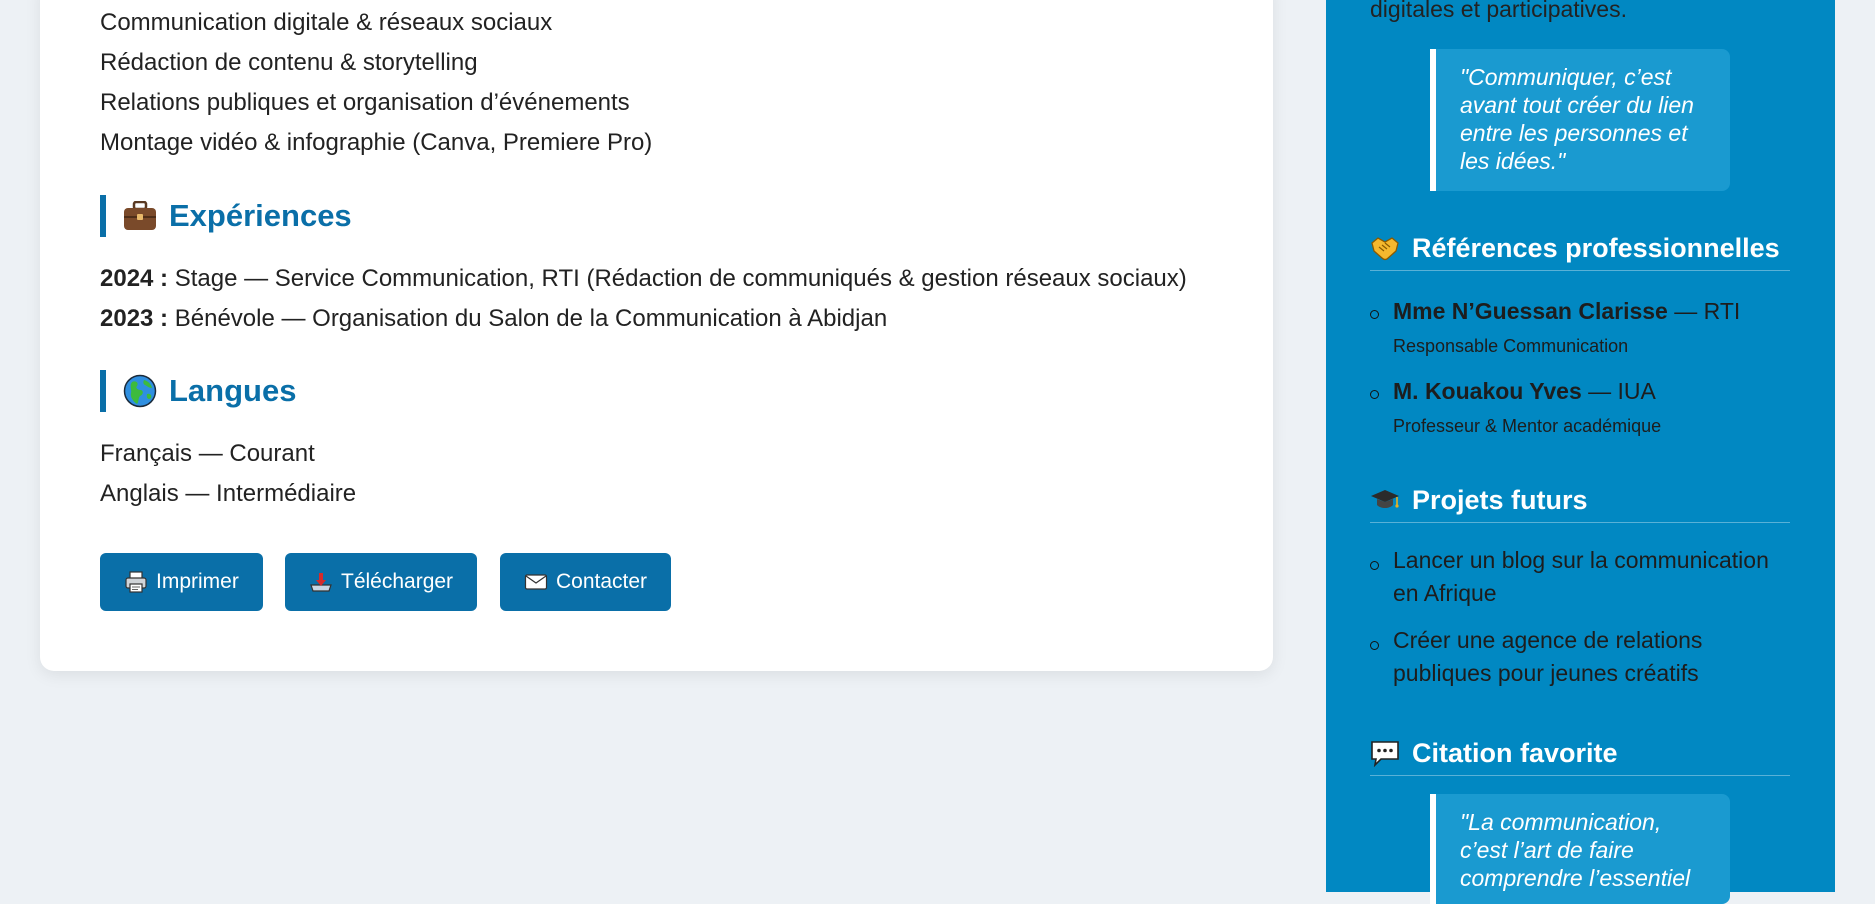 This screenshot has height=904, width=1875. Describe the element at coordinates (1574, 133) in the screenshot. I see `quote-line: entre les personnes et` at that location.